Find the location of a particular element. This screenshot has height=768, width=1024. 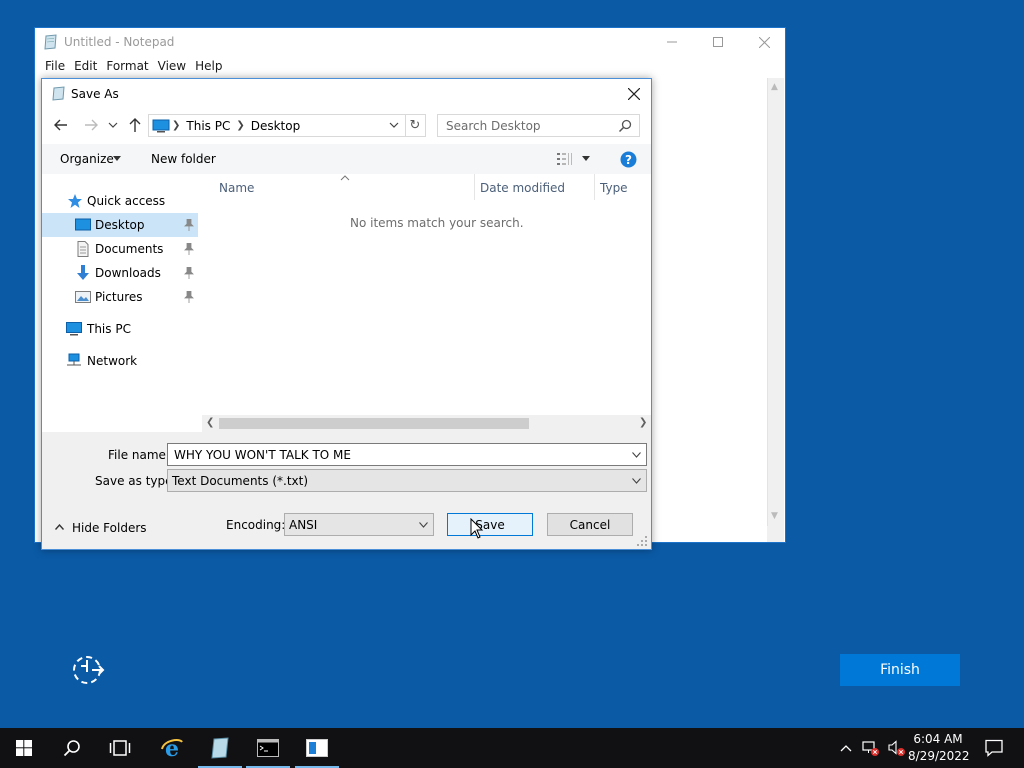

menu-view: View is located at coordinates (172, 67).